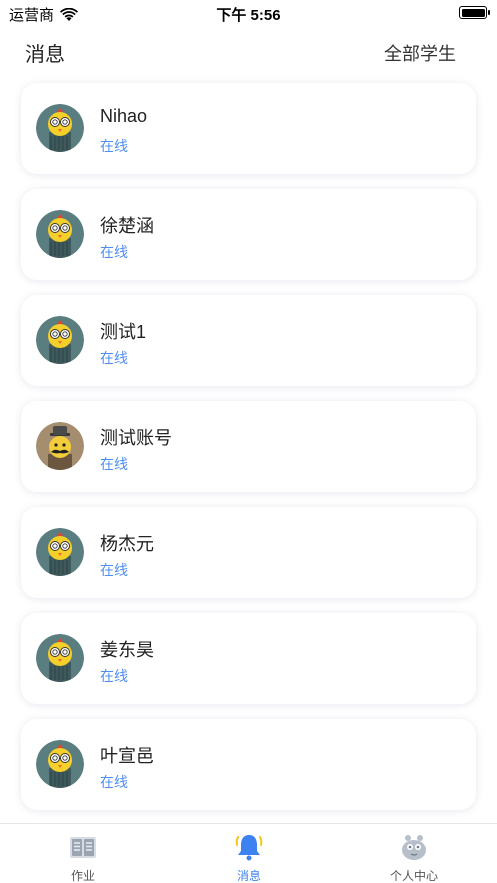  I want to click on gentleman-avatar, so click(60, 446).